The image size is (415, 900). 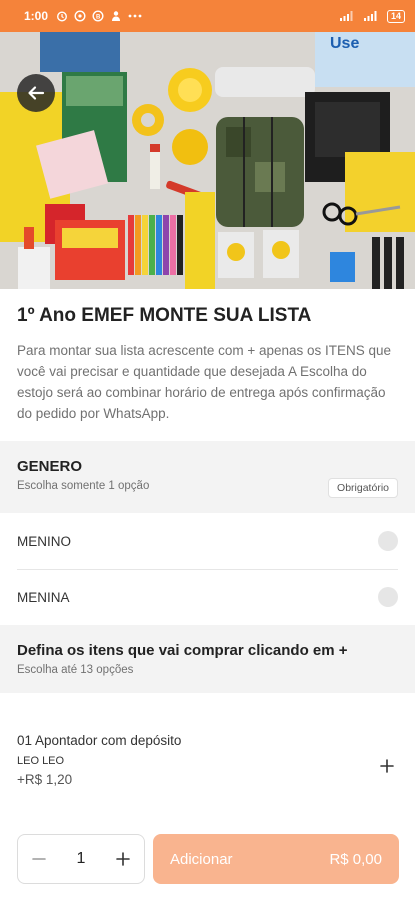 I want to click on svg-text: Use, so click(x=344, y=43).